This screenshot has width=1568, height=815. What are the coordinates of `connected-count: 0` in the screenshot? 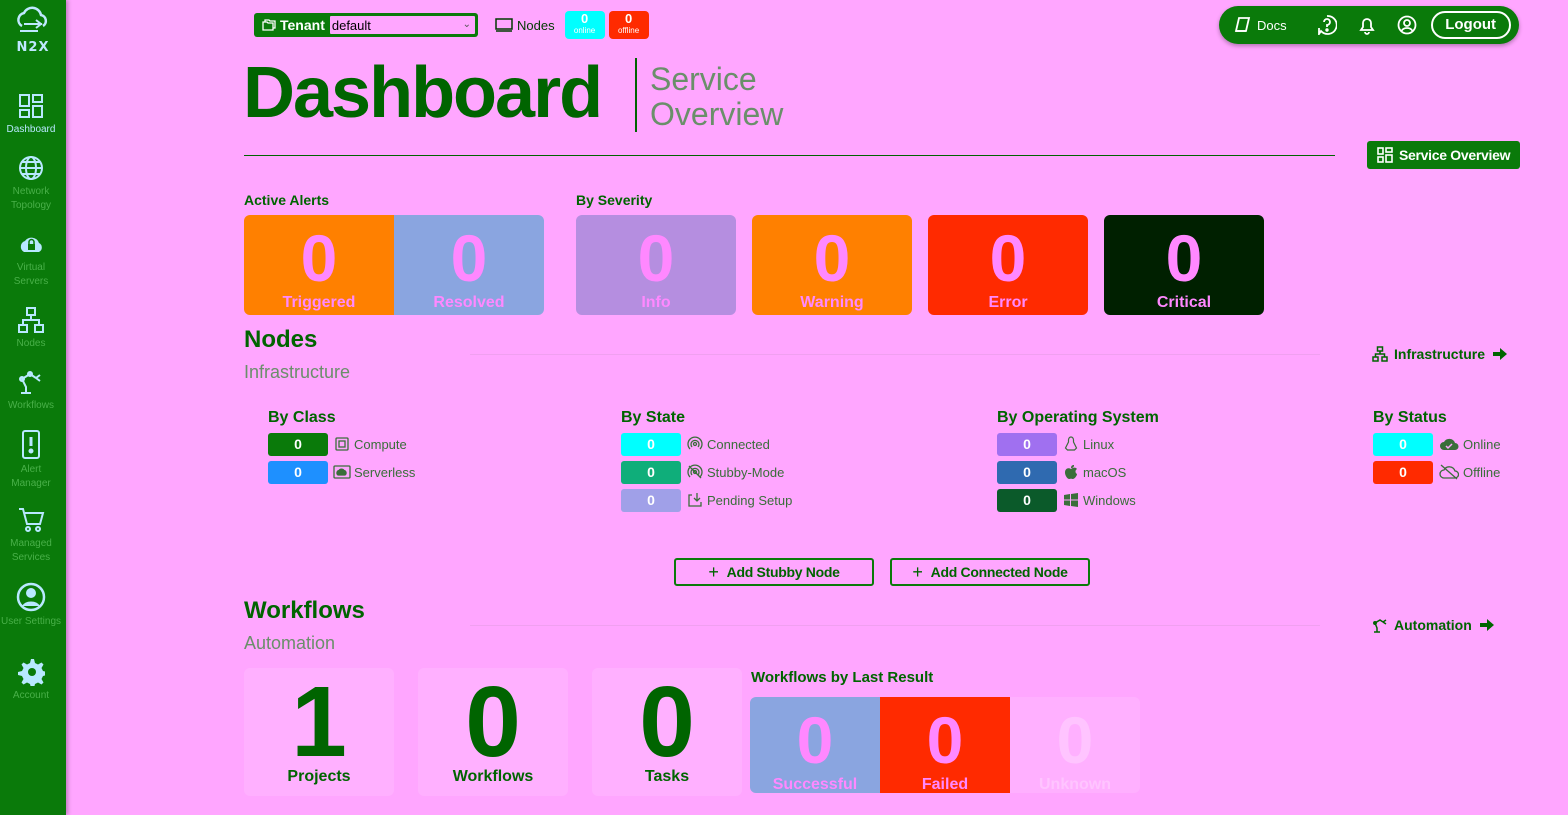 It's located at (651, 444).